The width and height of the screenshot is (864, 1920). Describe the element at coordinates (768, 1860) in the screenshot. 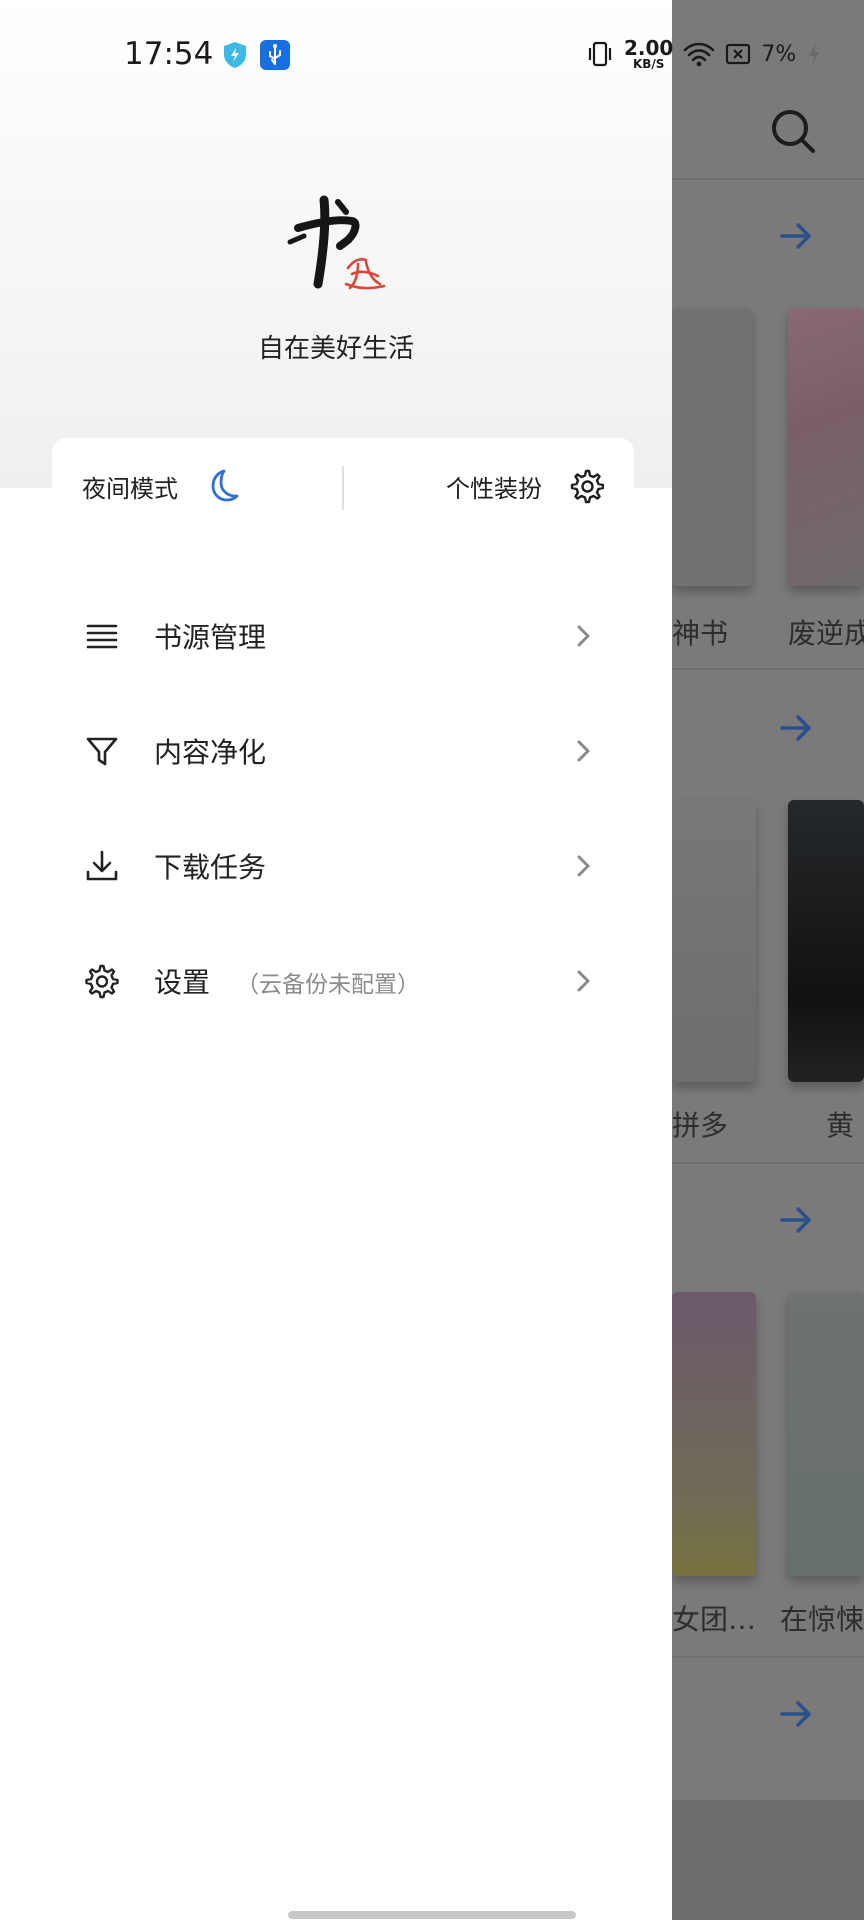

I see `bottom-nav` at that location.